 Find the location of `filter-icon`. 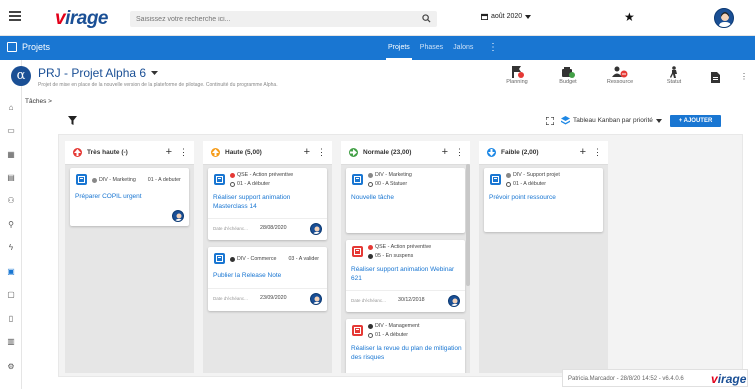

filter-icon is located at coordinates (72, 120).